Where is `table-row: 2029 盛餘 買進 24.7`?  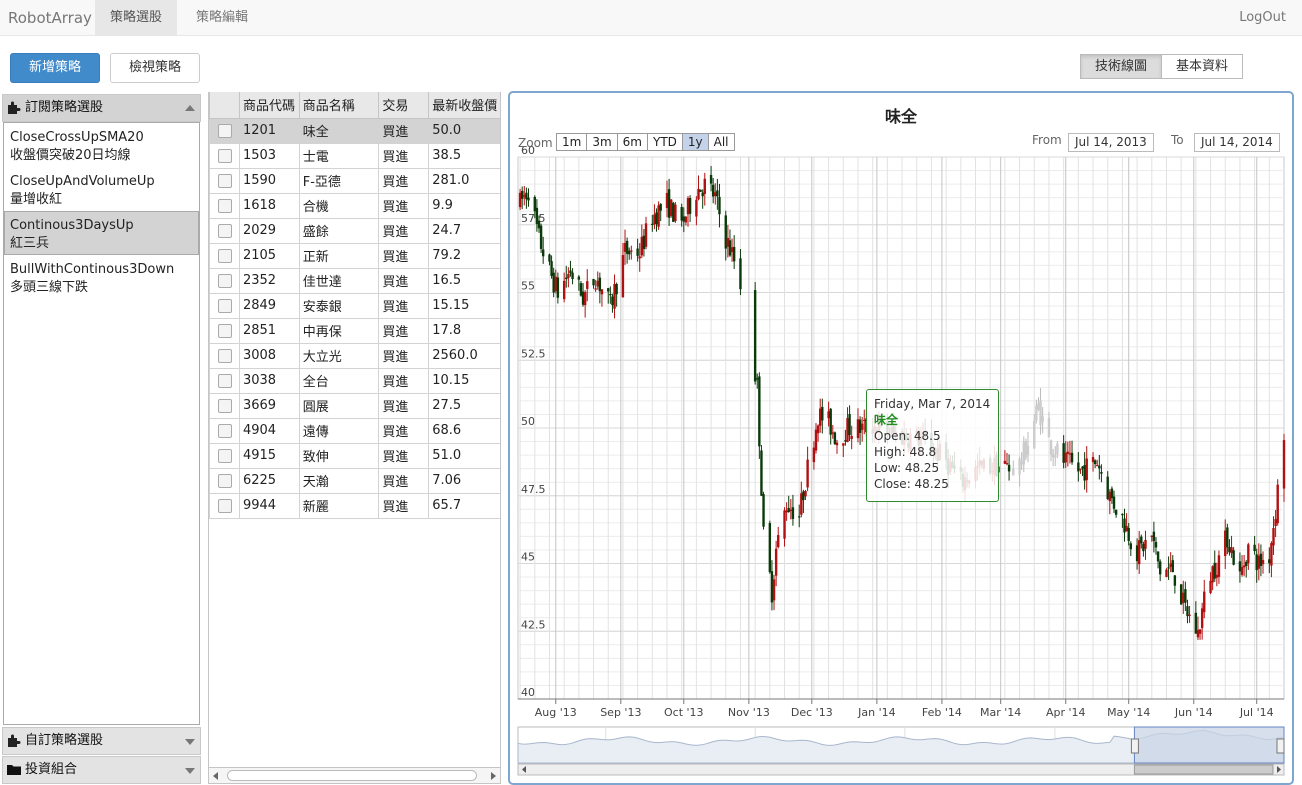 table-row: 2029 盛餘 買進 24.7 is located at coordinates (354, 230).